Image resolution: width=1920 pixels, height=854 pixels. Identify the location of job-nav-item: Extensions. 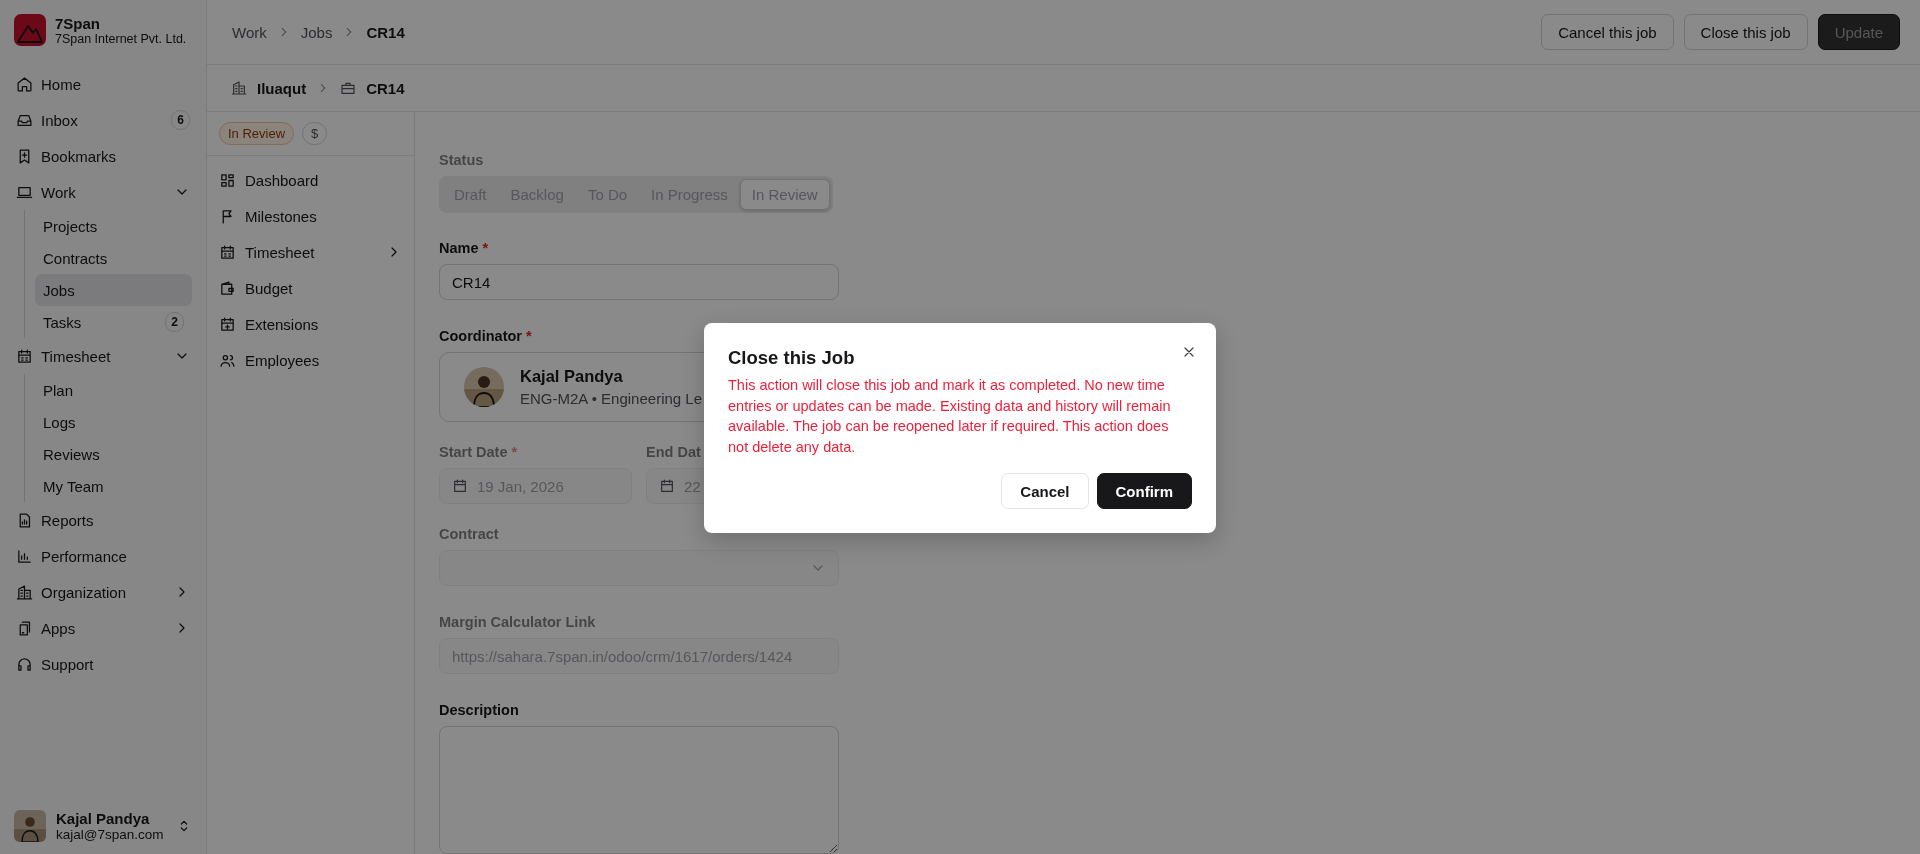
(310, 324).